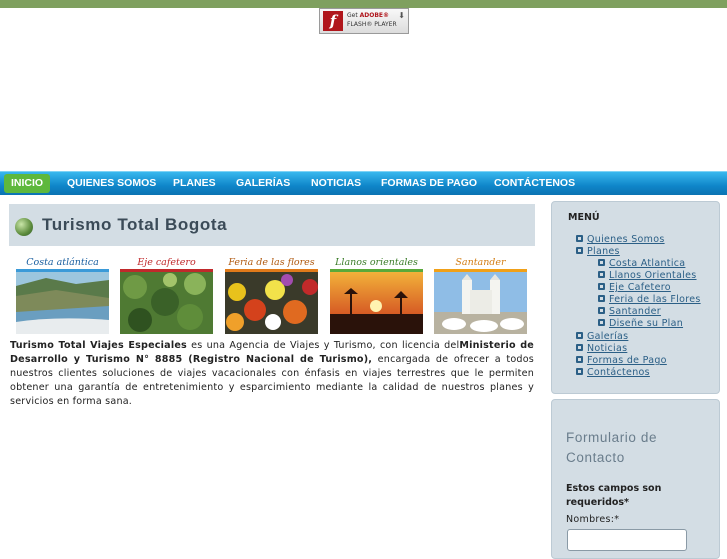 The height and width of the screenshot is (559, 727). I want to click on form-title: Formulario de Contacto, so click(612, 447).